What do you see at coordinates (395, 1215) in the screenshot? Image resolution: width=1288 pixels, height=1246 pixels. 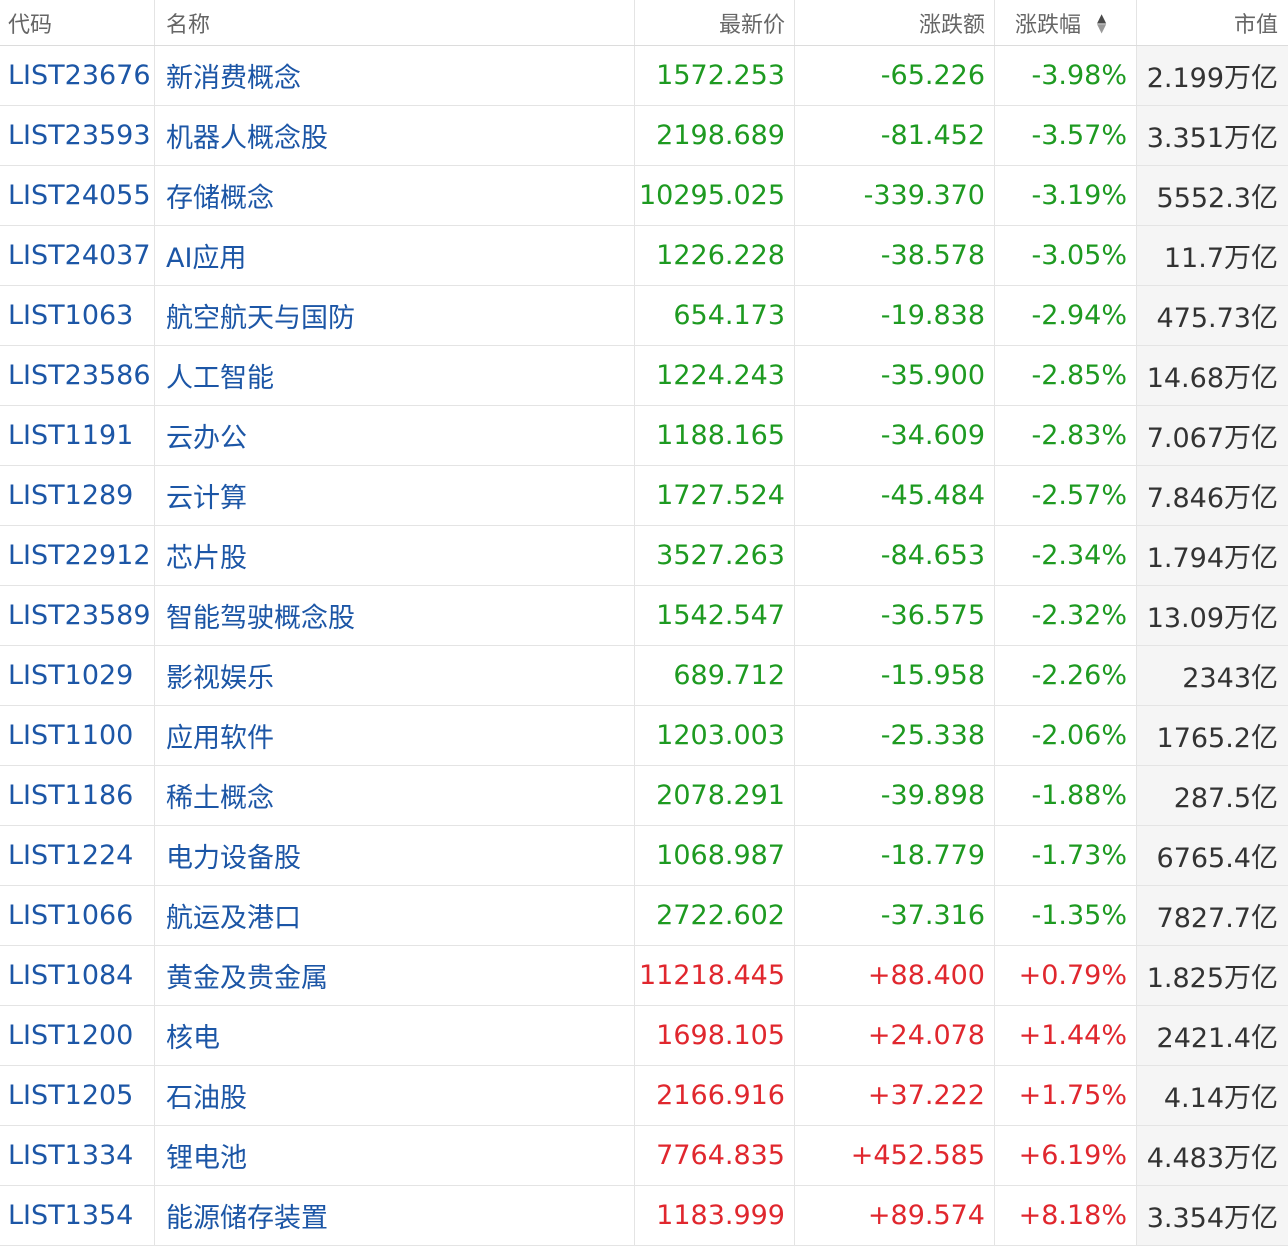 I see `row-name: 能源储存装置` at bounding box center [395, 1215].